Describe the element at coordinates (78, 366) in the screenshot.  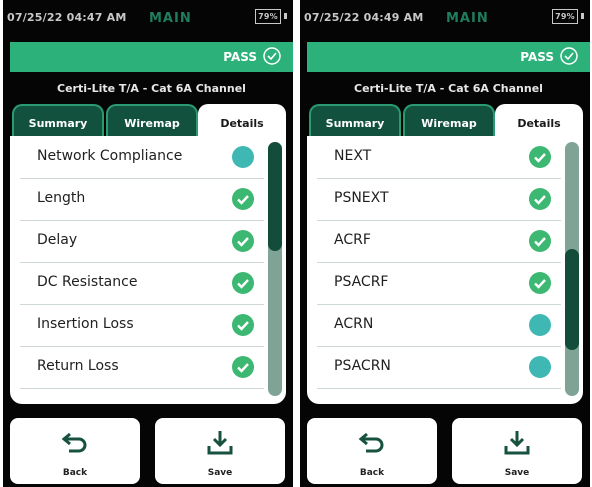
I see `list-item-label: Return Loss` at that location.